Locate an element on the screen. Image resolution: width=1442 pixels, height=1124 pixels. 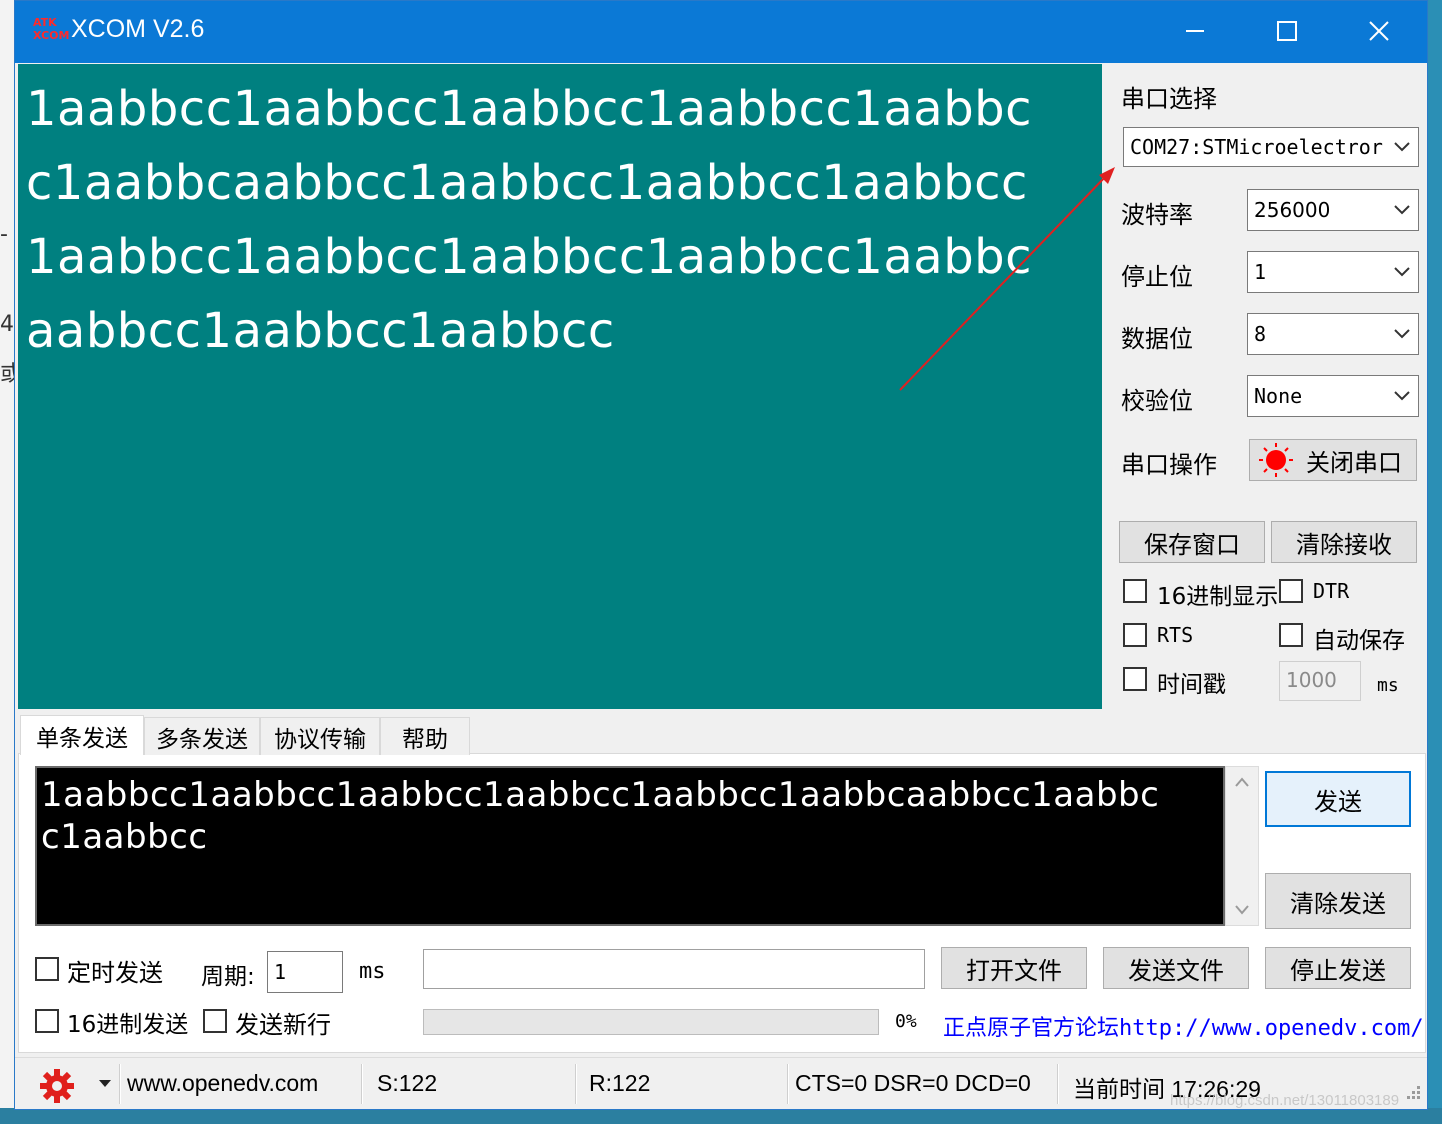
close-button is located at coordinates (1379, 31).